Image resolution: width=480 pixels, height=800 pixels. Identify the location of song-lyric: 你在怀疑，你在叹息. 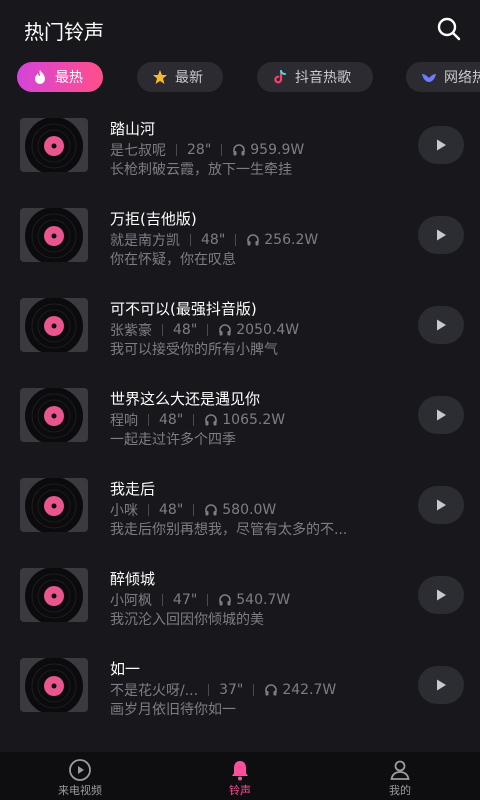
(173, 260).